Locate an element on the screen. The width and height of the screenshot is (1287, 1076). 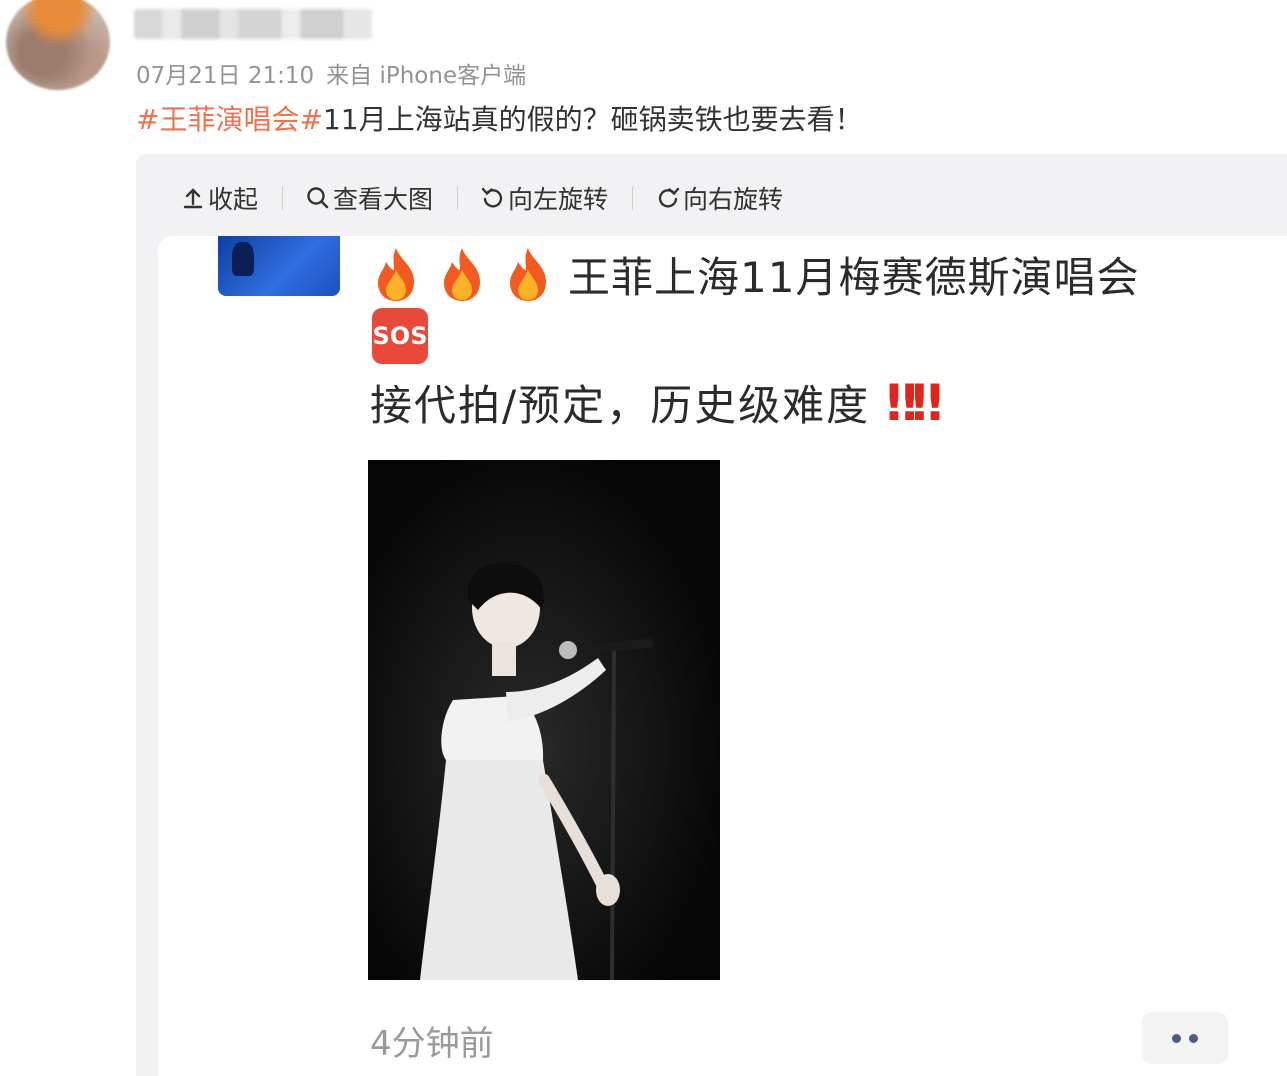
rotate-left-icon is located at coordinates (492, 197).